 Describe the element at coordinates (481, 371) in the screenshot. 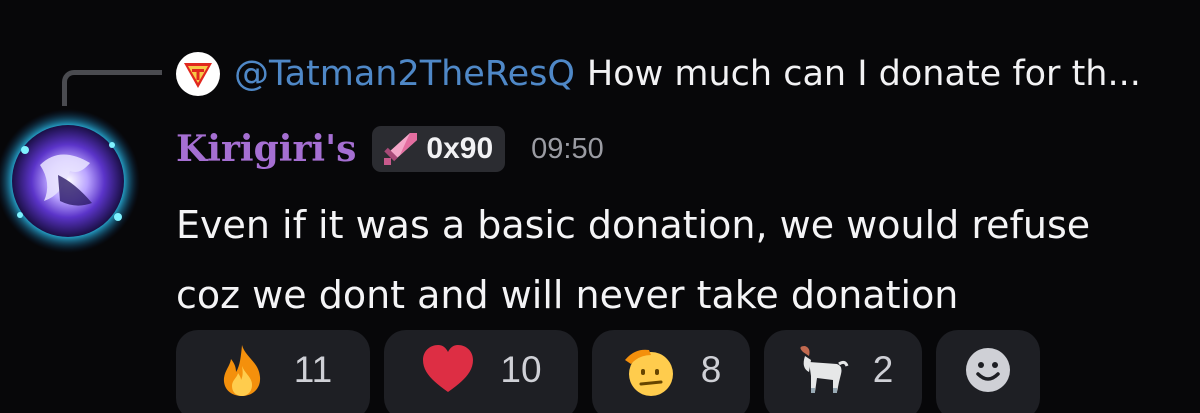

I see `reaction-heart: 10` at that location.